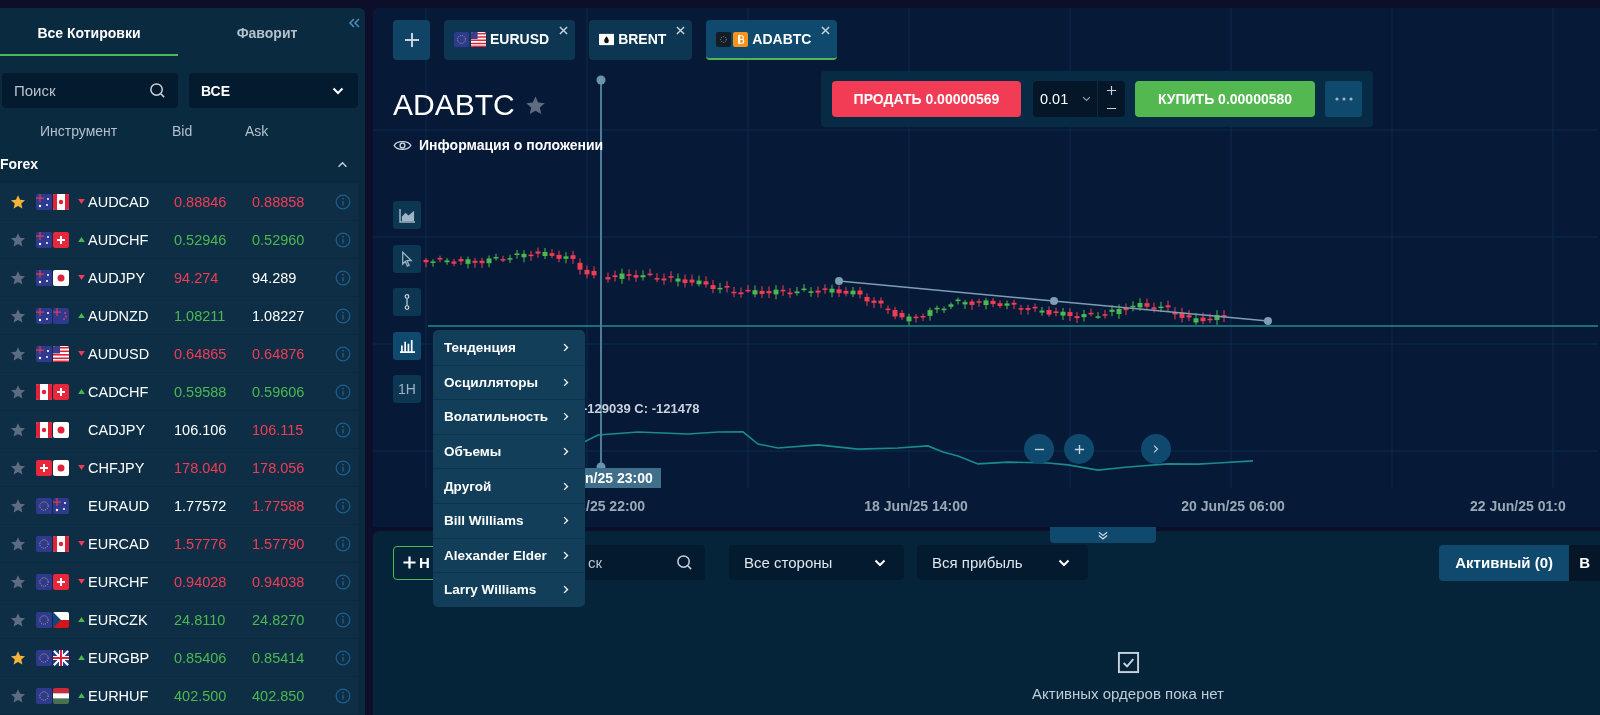 The width and height of the screenshot is (1600, 715). I want to click on bid-price: 402.500, so click(201, 695).